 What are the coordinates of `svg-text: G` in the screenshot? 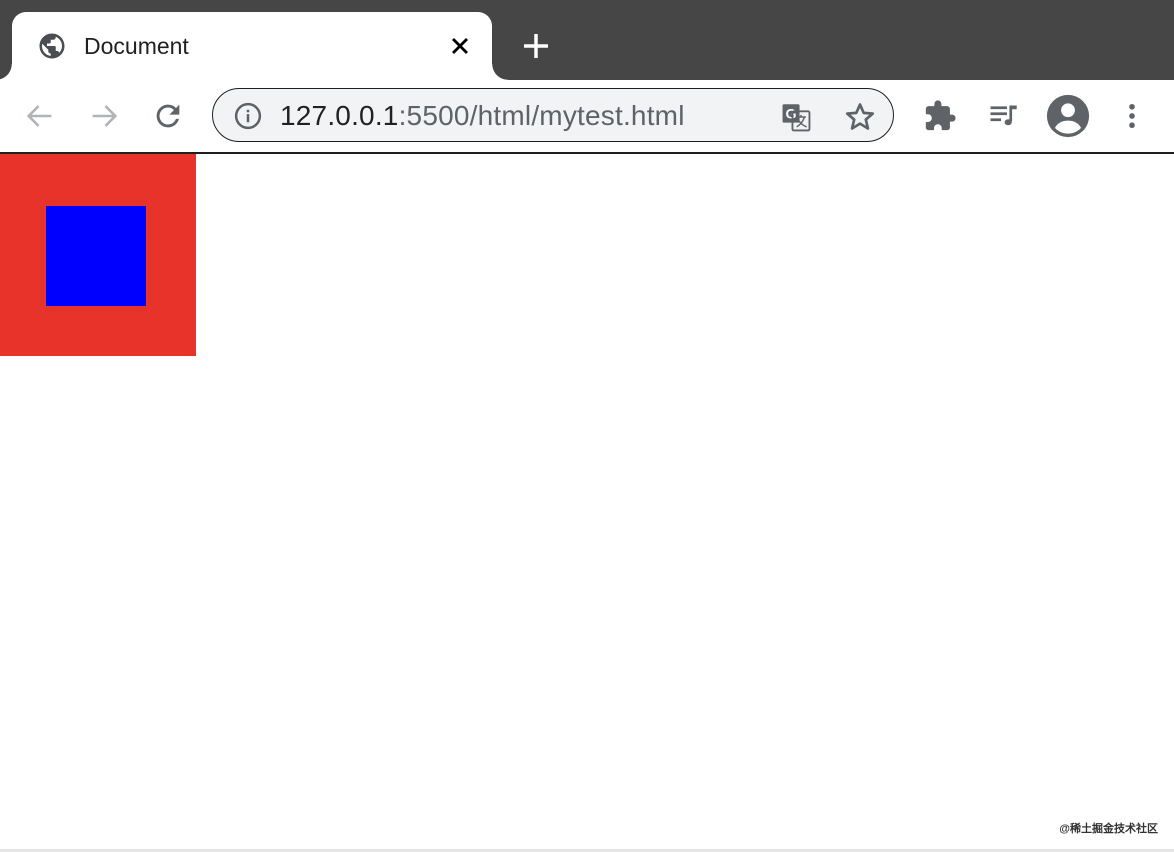 It's located at (791, 114).